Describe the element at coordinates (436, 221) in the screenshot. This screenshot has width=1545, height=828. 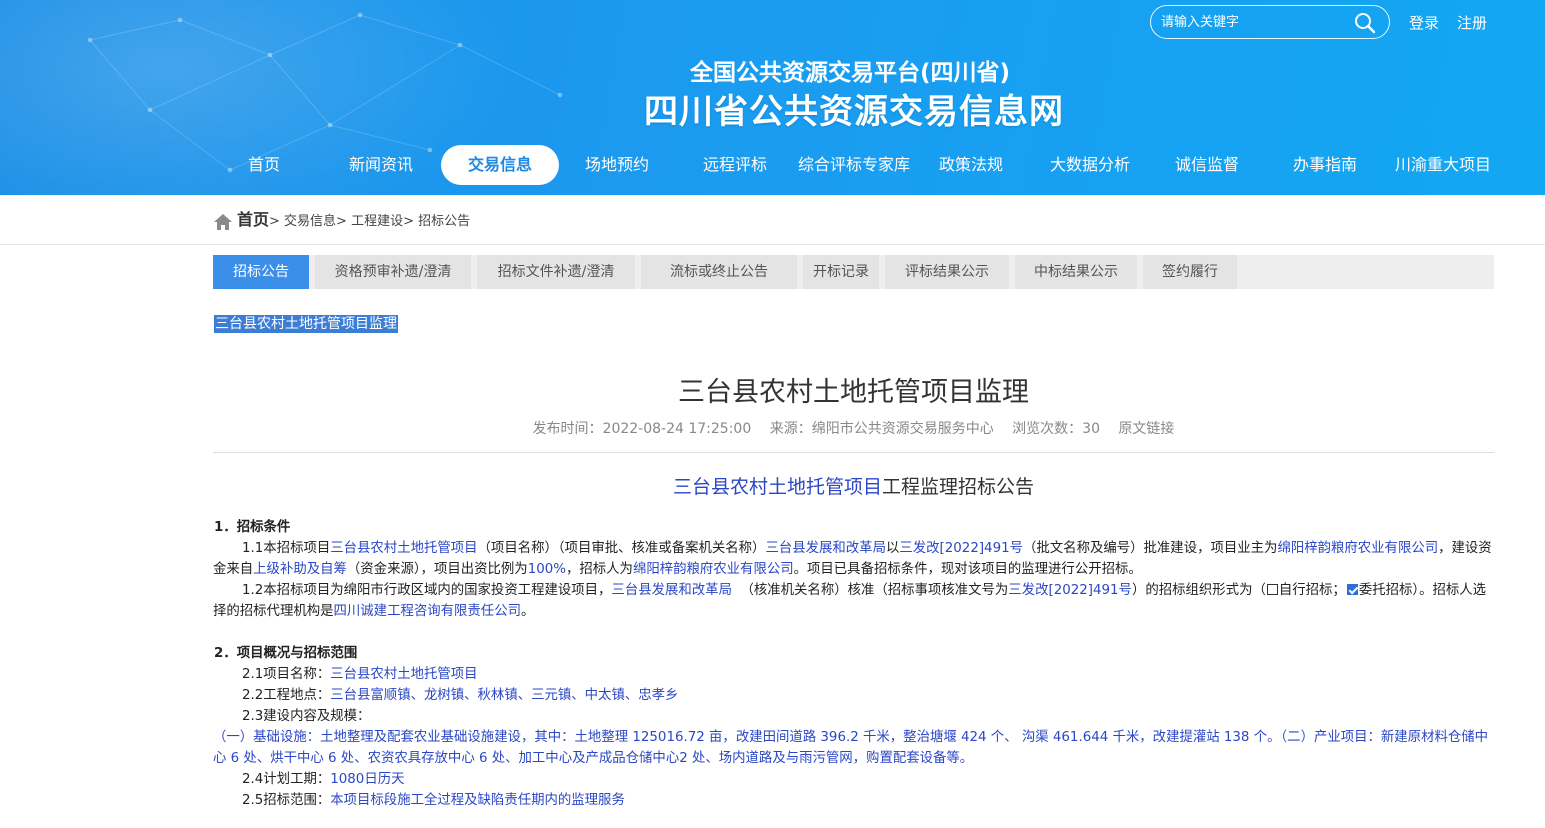
I see `breadcrumb-tender-notice: > 招标公告` at that location.